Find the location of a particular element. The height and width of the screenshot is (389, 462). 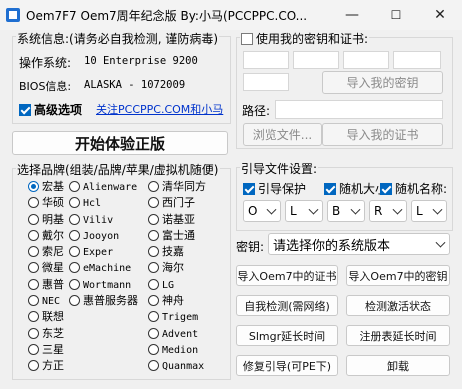

brand-radio-item: 神舟 is located at coordinates (177, 300).